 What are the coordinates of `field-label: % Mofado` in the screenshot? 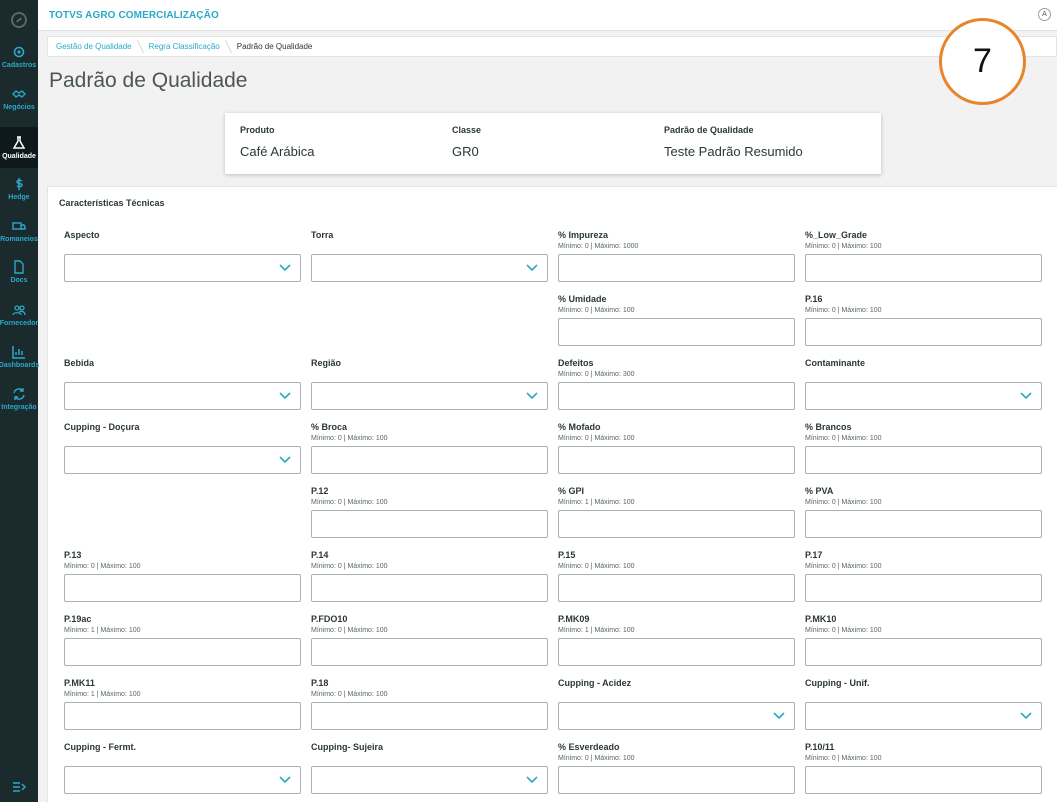 It's located at (579, 427).